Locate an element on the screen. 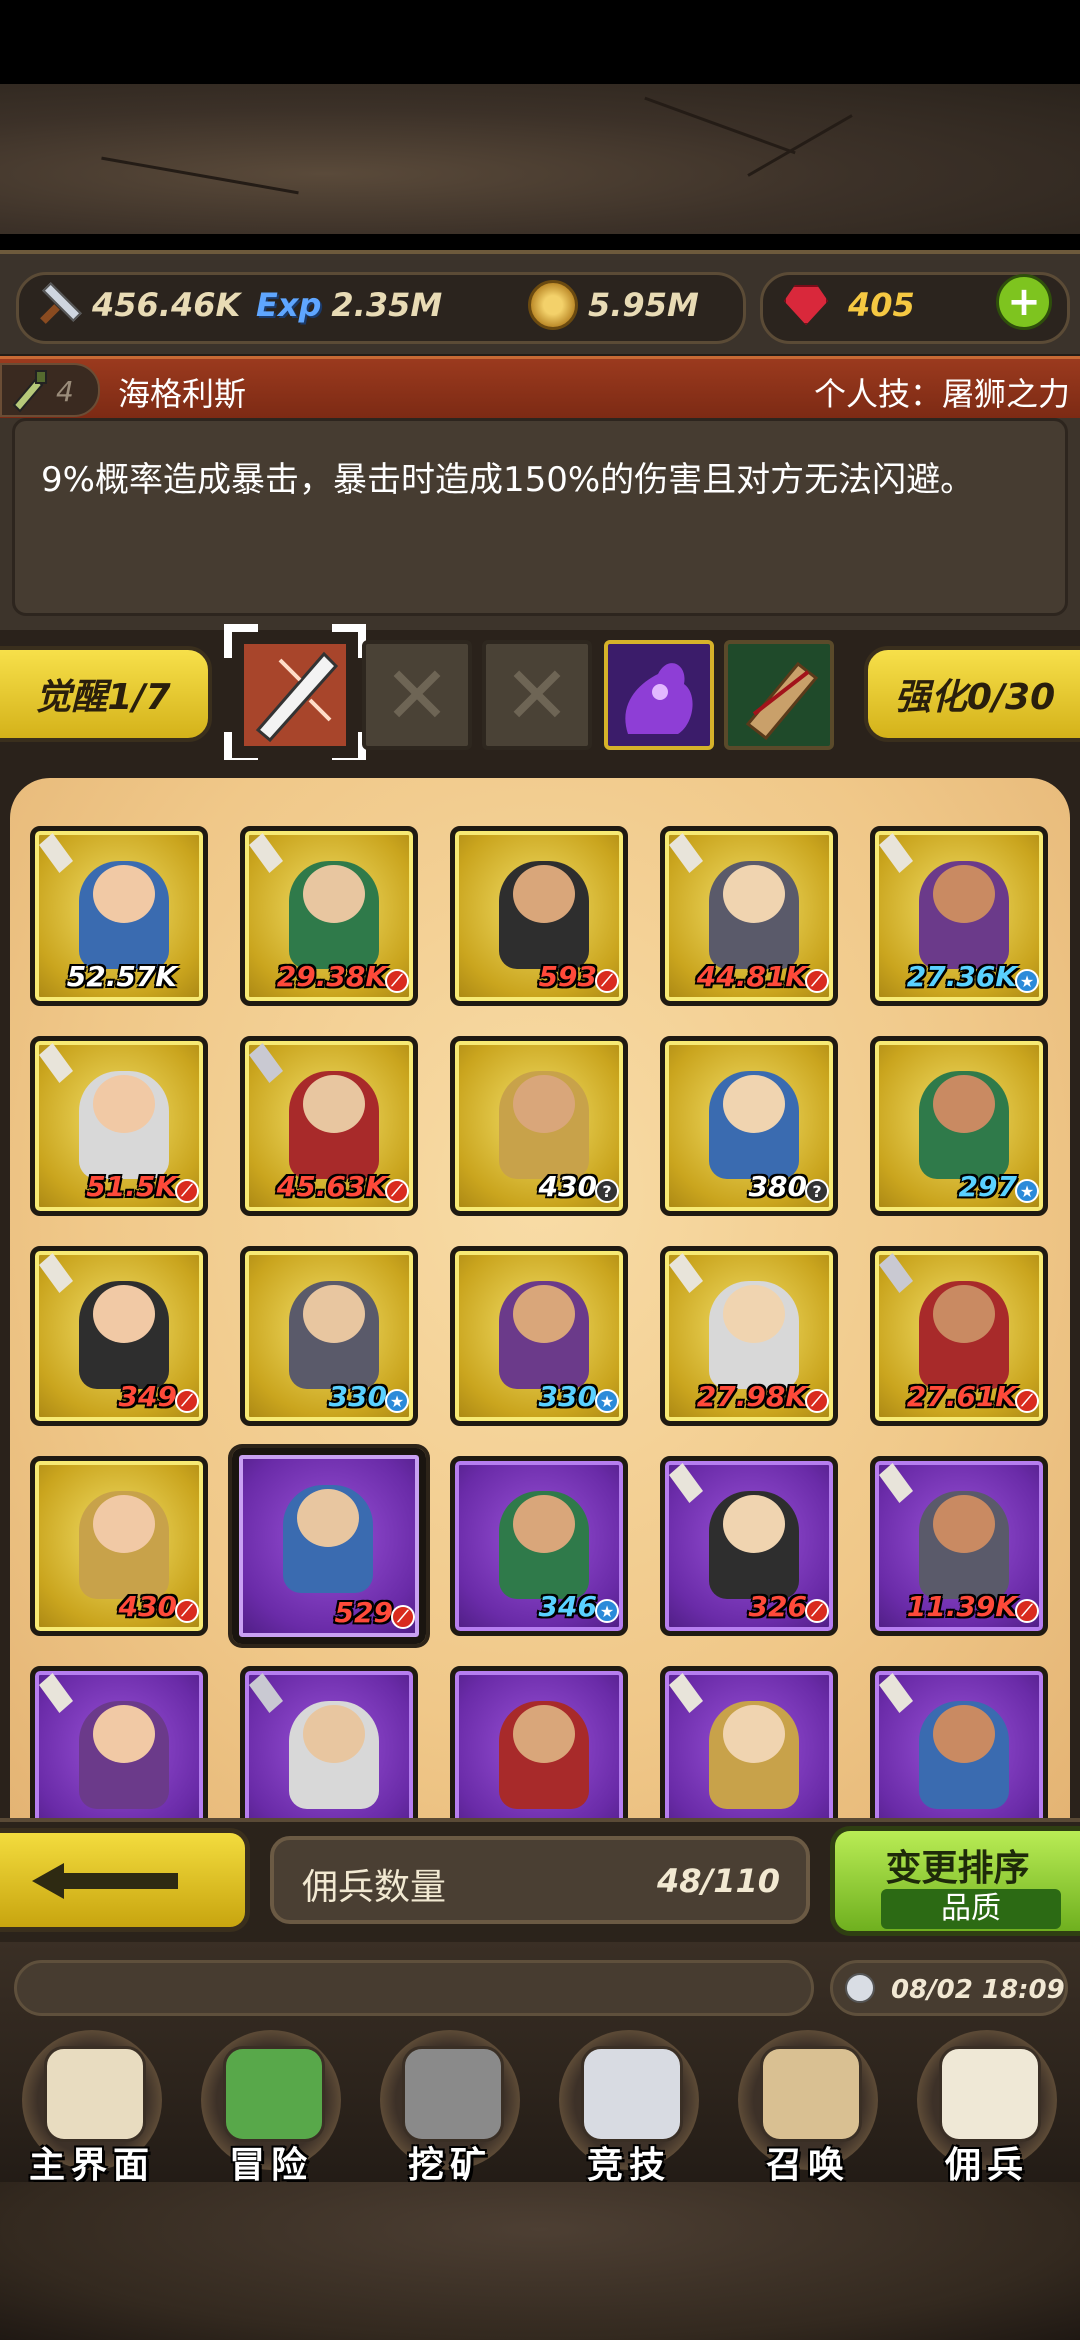 The image size is (1080, 2340). nav-item: 竞技 is located at coordinates (629, 2107).